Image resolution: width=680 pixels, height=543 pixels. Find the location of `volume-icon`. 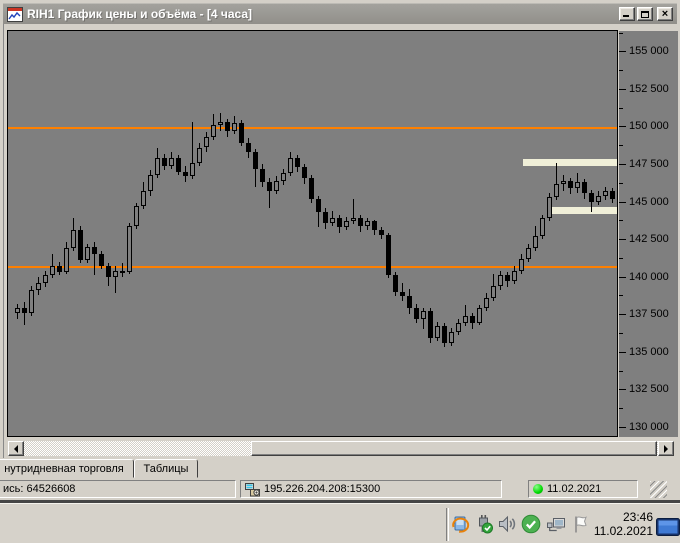

volume-icon is located at coordinates (507, 524).